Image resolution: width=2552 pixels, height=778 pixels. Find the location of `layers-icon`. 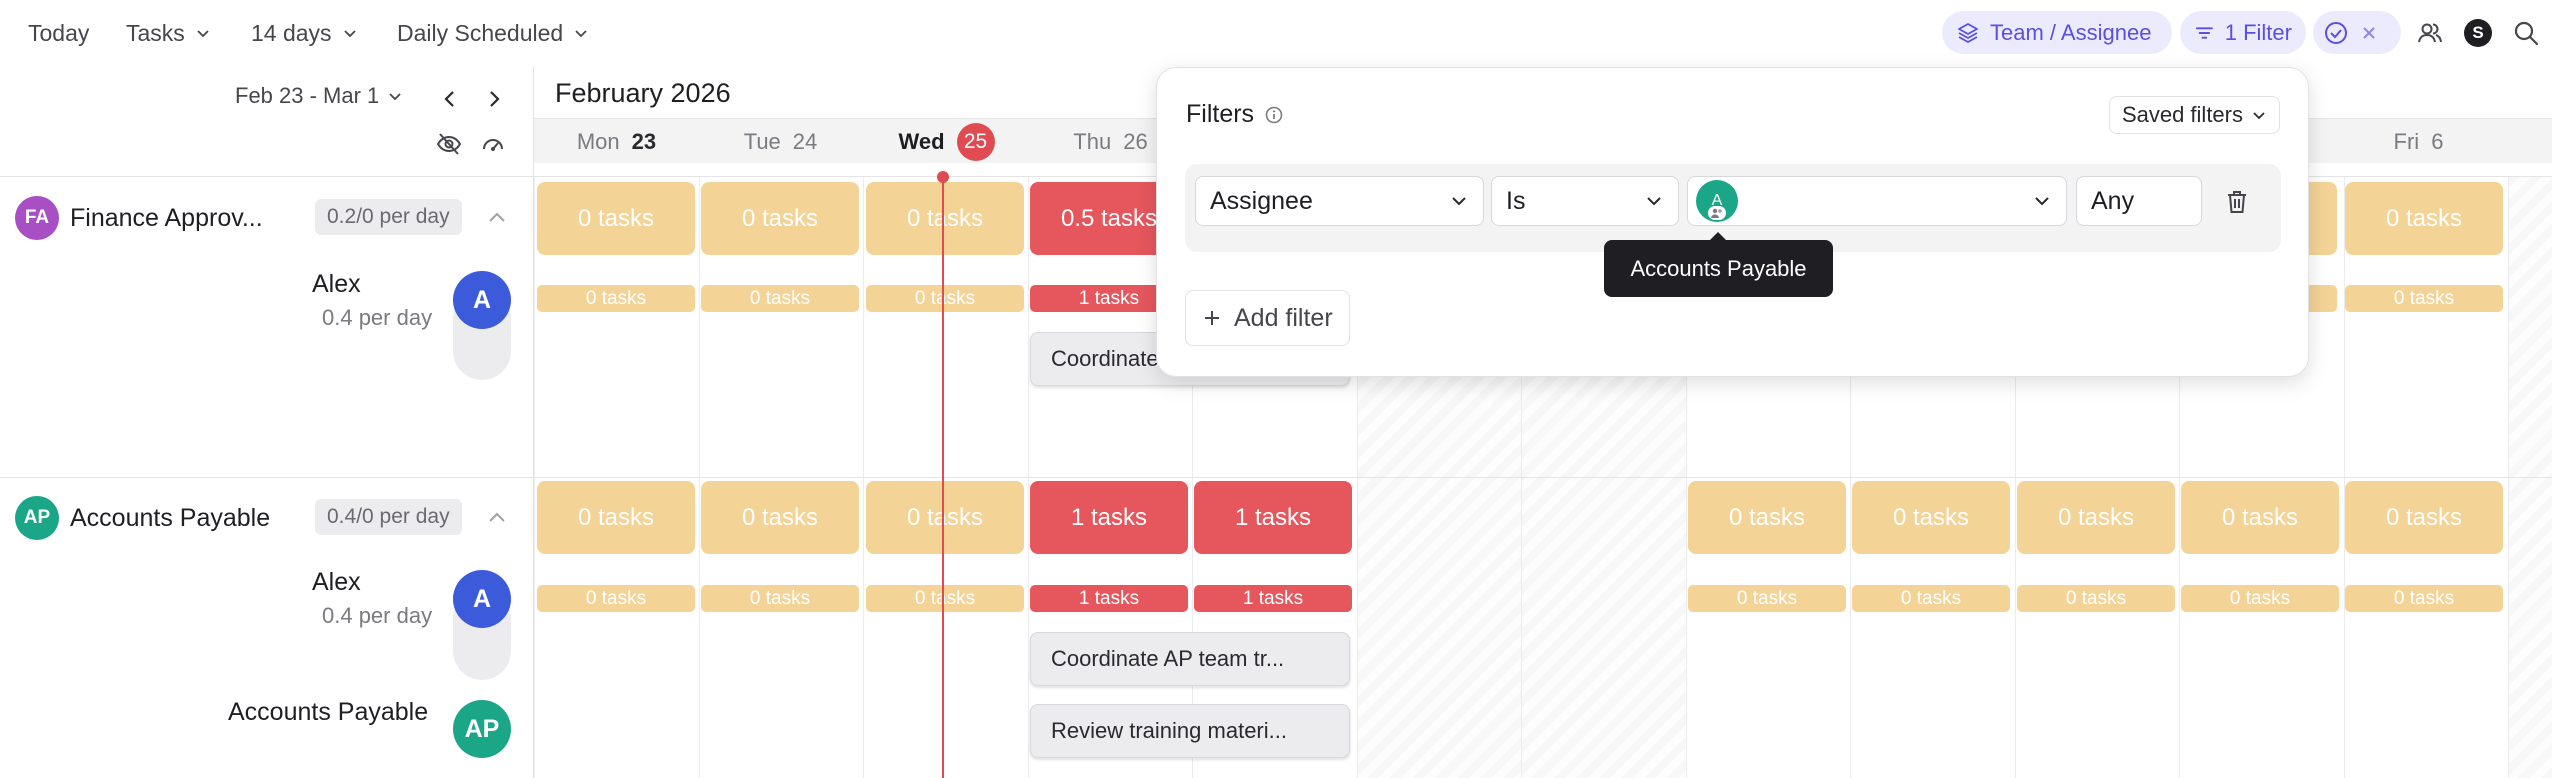

layers-icon is located at coordinates (1968, 32).